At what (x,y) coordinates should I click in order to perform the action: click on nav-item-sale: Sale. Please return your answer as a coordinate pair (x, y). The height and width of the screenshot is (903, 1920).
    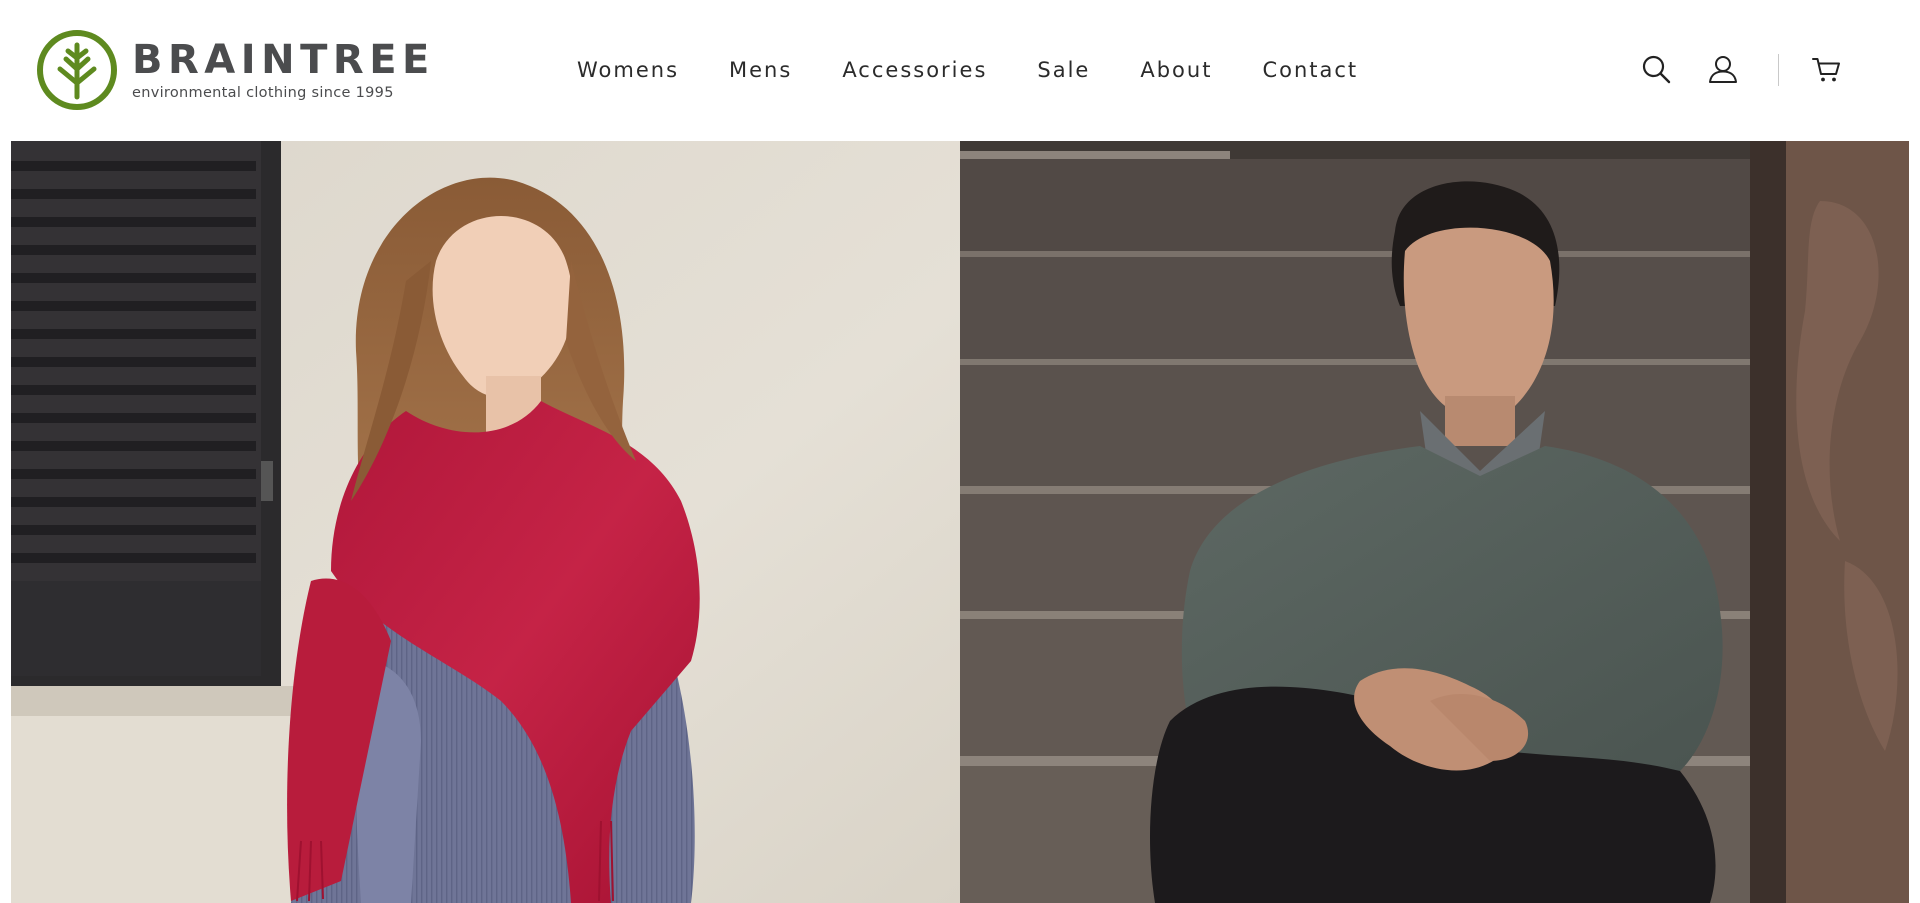
    Looking at the image, I should click on (1063, 70).